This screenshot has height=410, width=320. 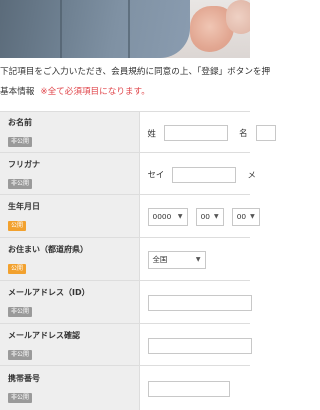 What do you see at coordinates (49, 292) in the screenshot?
I see `field-label: メールアドレス（ID）` at bounding box center [49, 292].